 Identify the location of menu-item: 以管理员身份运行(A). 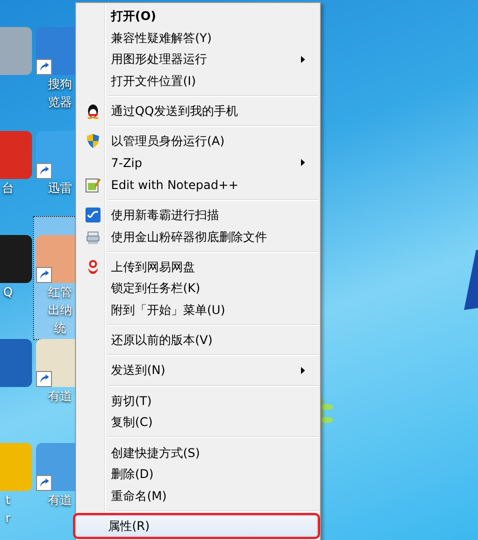
(198, 141).